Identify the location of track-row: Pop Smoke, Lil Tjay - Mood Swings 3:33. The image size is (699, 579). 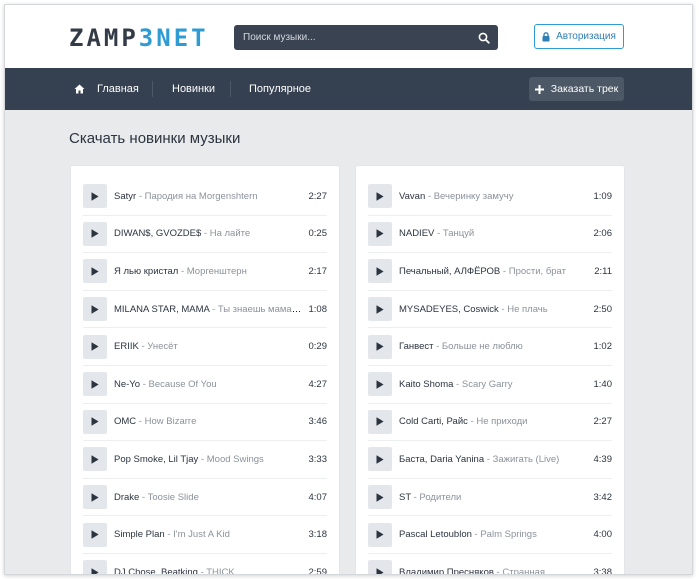
(205, 460).